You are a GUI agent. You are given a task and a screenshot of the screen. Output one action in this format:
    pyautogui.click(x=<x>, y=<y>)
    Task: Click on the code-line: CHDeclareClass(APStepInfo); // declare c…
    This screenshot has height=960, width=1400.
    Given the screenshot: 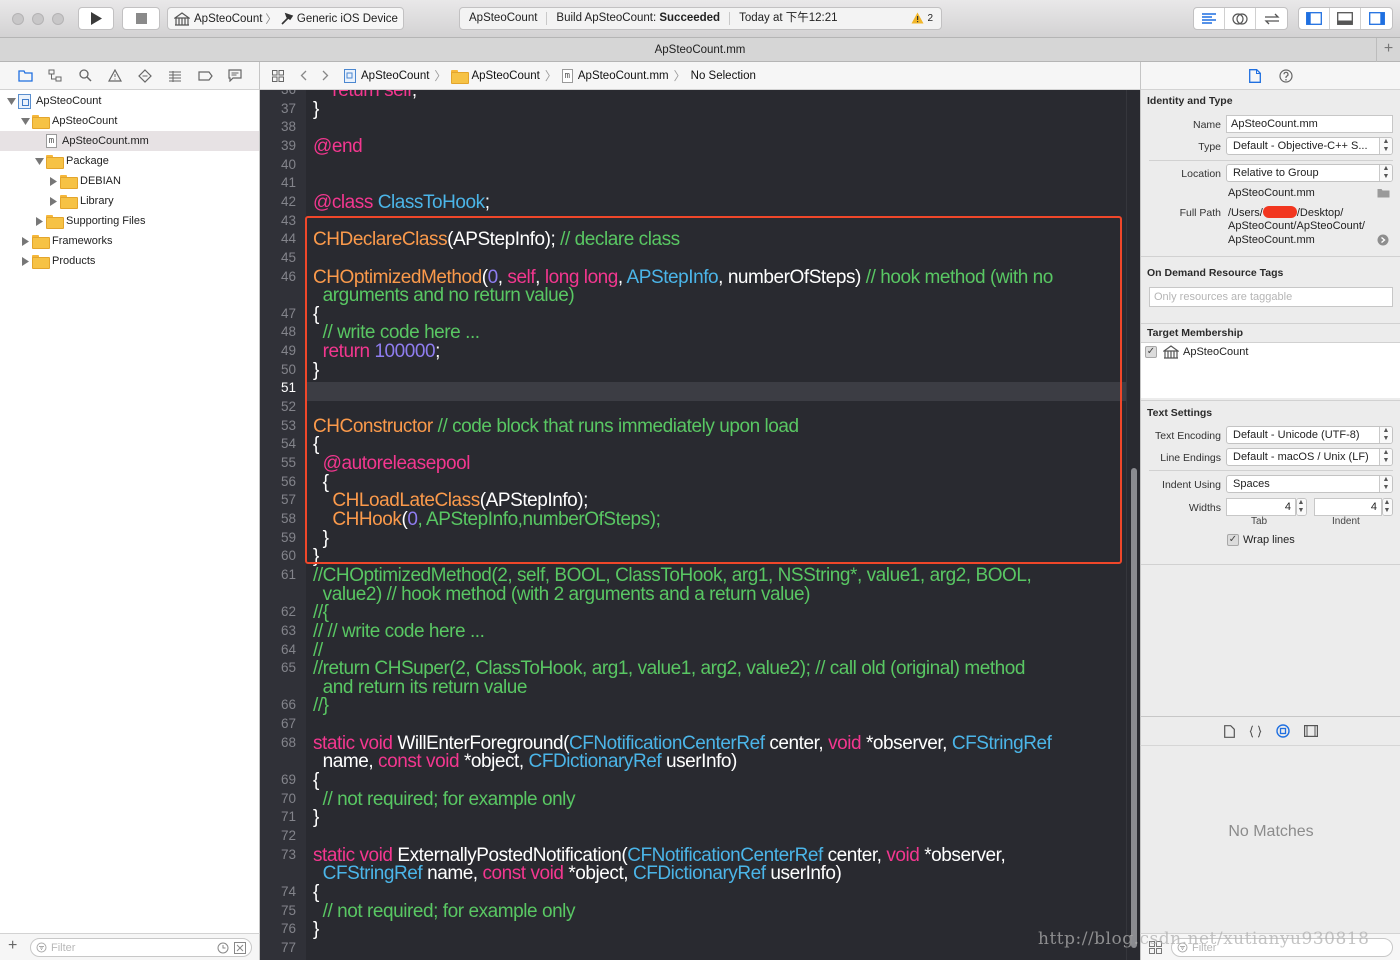 What is the action you would take?
    pyautogui.click(x=496, y=239)
    